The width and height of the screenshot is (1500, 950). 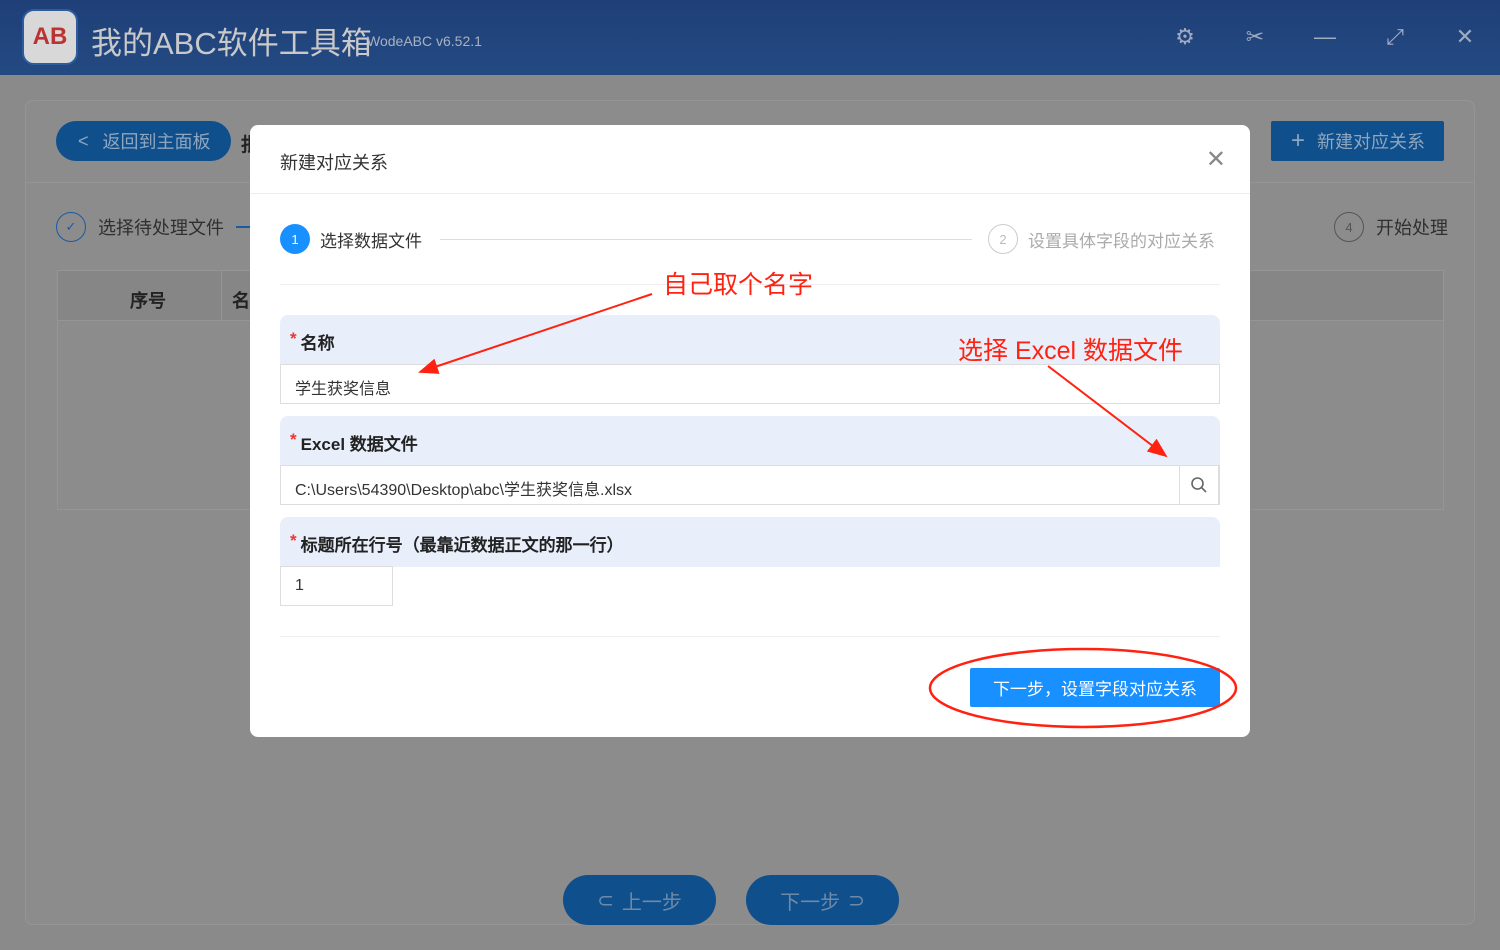 I want to click on dialog-title: 新建对应关系, so click(x=334, y=163).